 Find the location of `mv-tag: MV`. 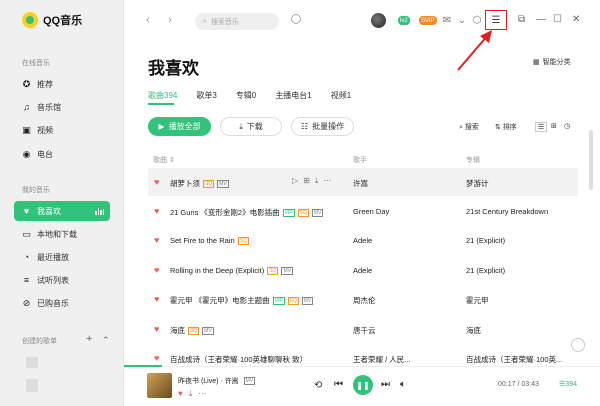

mv-tag: MV is located at coordinates (223, 184).